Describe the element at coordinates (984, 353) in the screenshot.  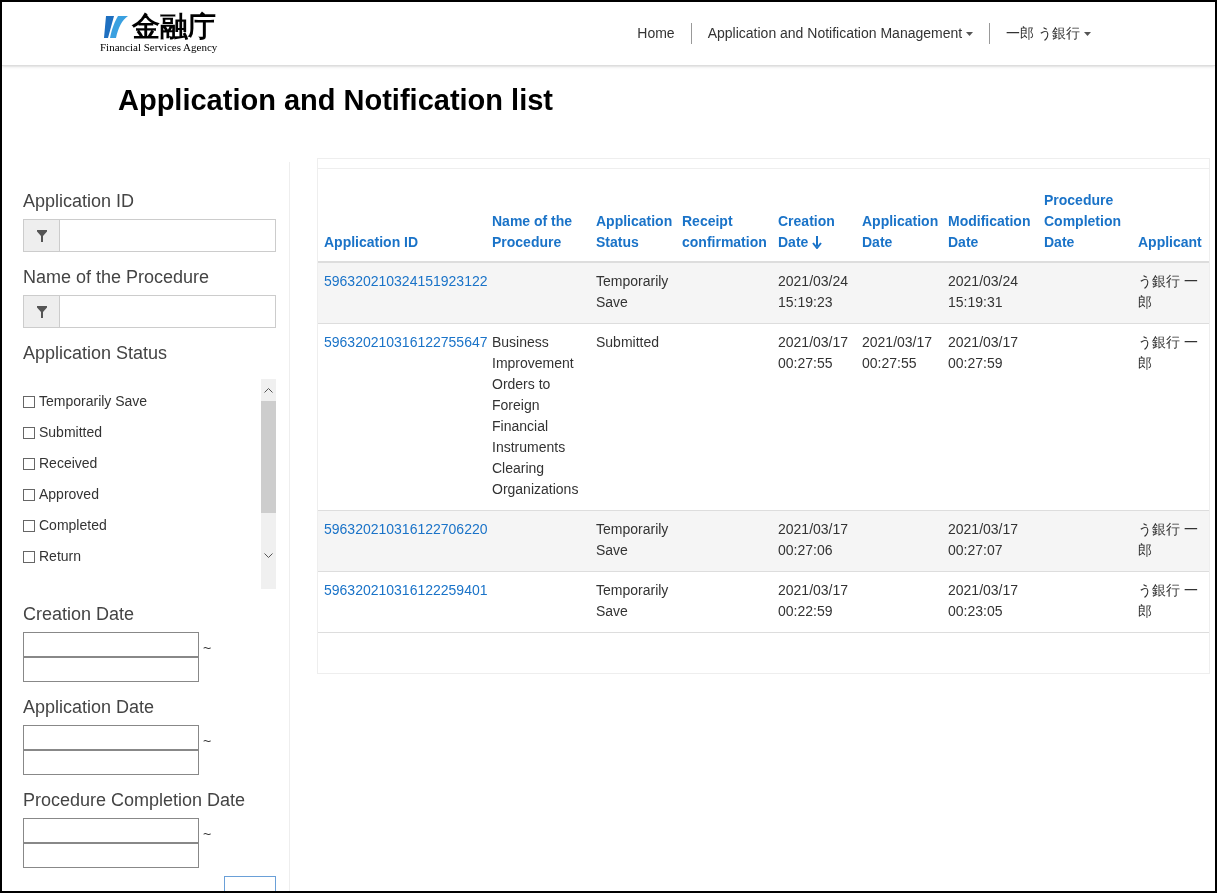
I see `table-cell-text: 2021/03/17 00:27:59` at that location.